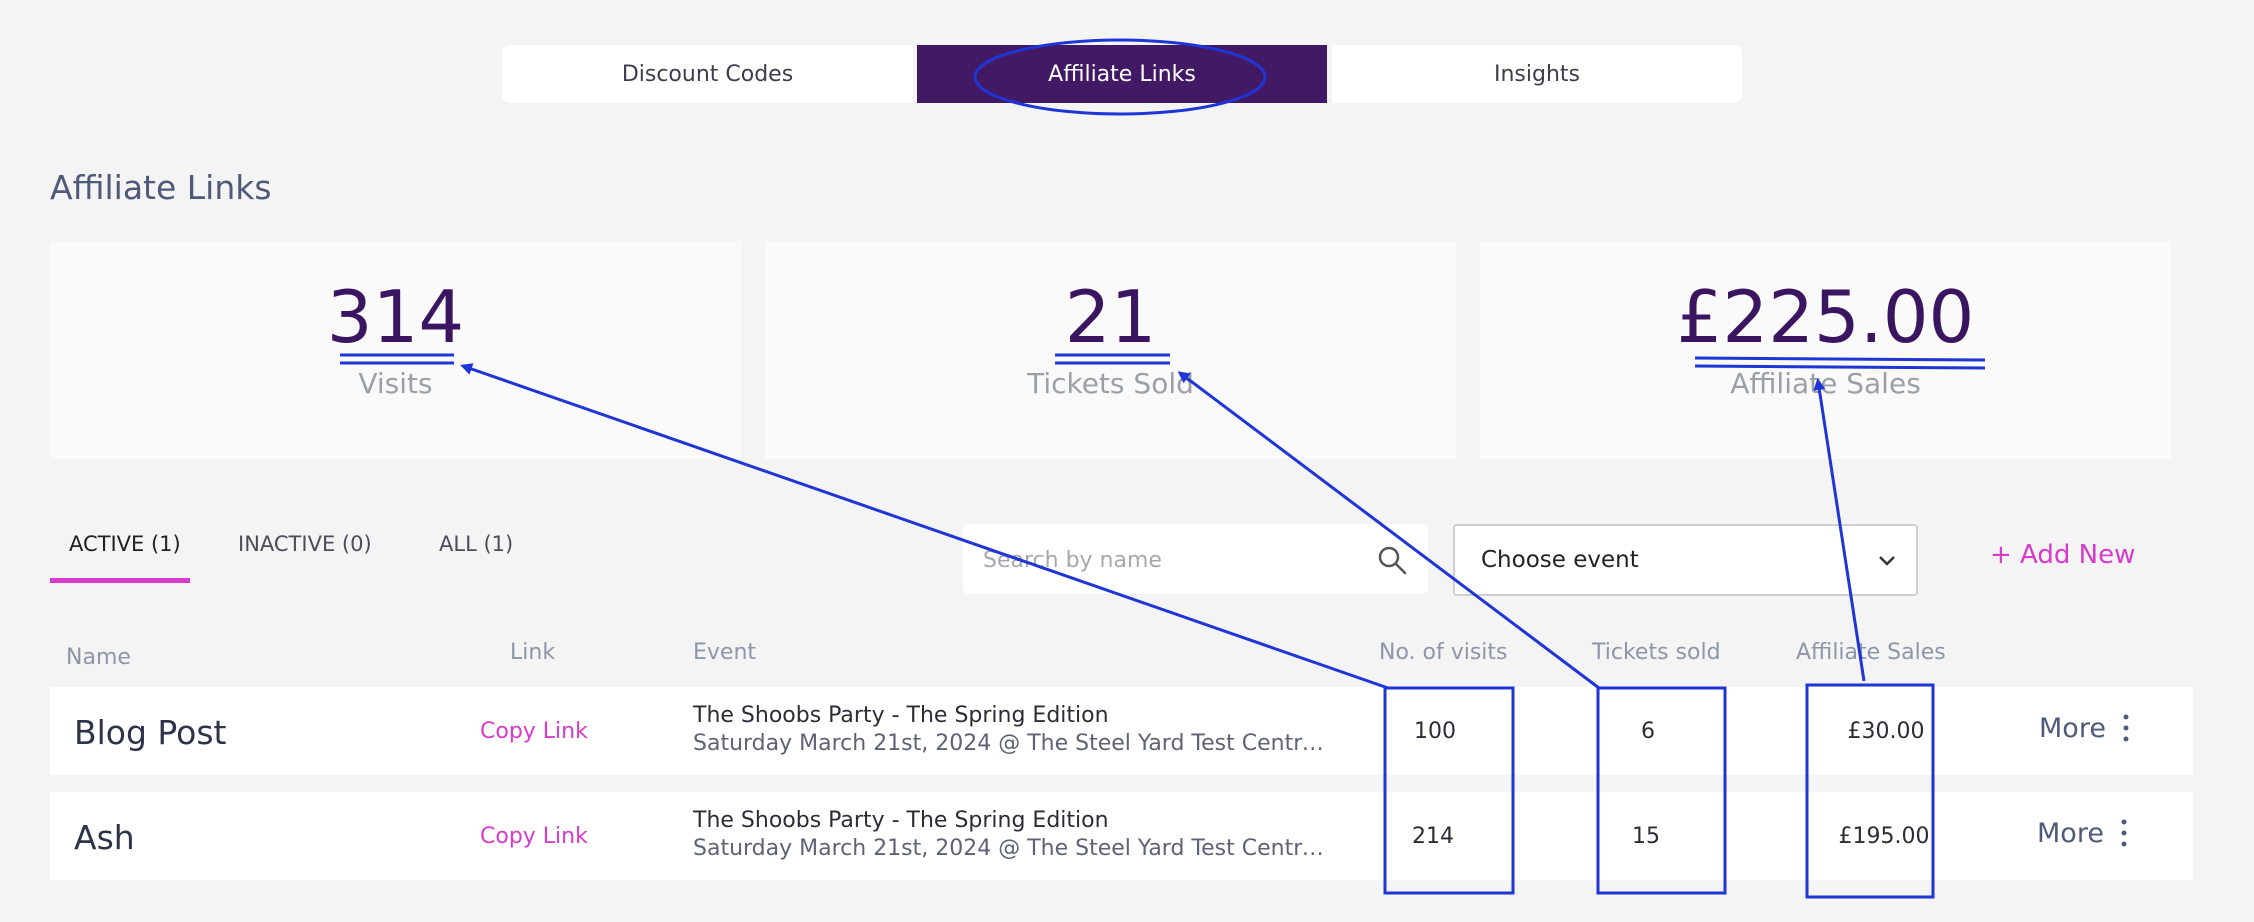 The image size is (2254, 922). Describe the element at coordinates (1560, 560) in the screenshot. I see `event-select-value: Choose event` at that location.